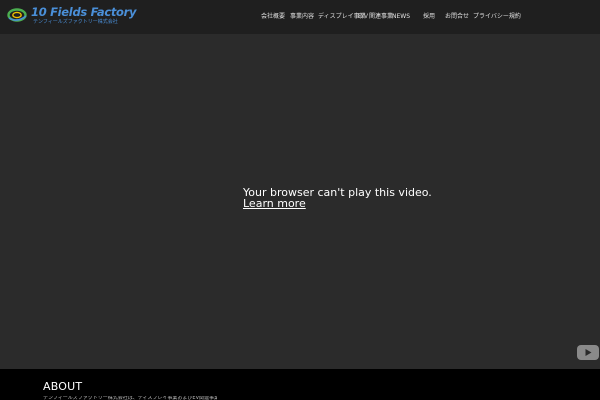 This screenshot has height=400, width=600. I want to click on nav-item-contact: お問合せ, so click(457, 17).